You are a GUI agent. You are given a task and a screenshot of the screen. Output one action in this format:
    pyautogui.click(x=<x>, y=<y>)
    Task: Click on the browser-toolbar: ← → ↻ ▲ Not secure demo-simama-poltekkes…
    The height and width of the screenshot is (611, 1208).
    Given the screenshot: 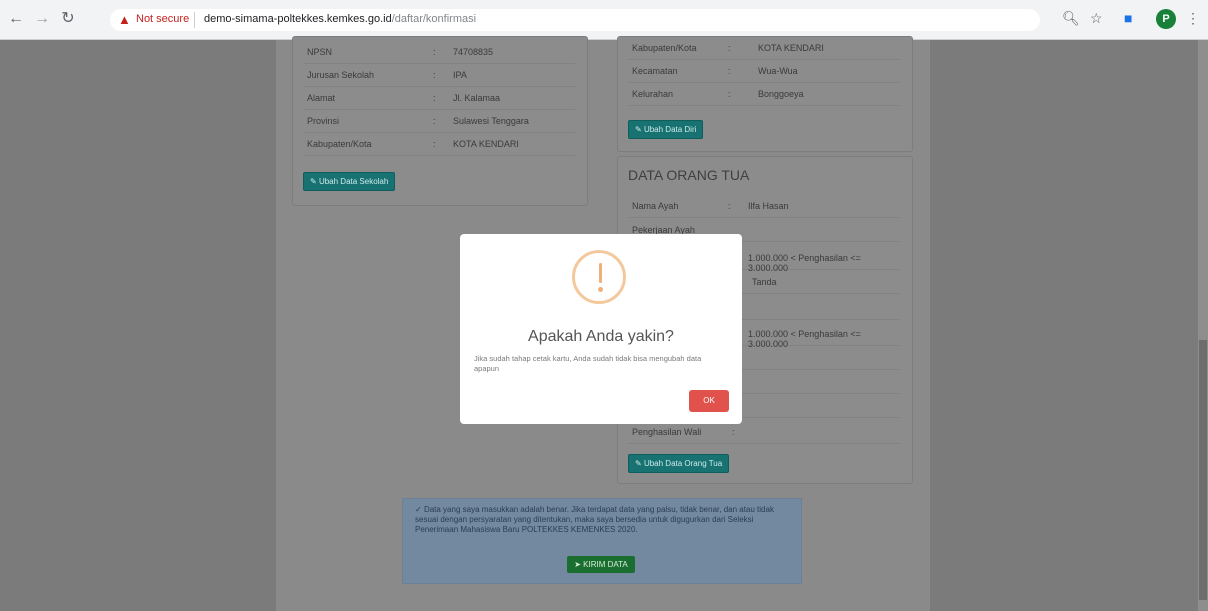 What is the action you would take?
    pyautogui.click(x=604, y=20)
    